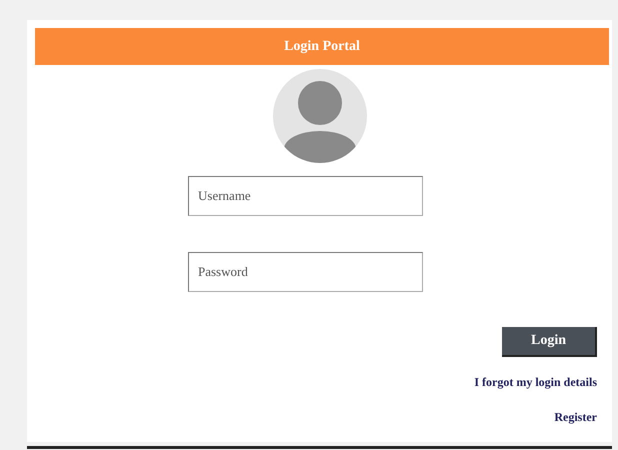 This screenshot has width=618, height=450. What do you see at coordinates (575, 417) in the screenshot?
I see `register-link: Register` at bounding box center [575, 417].